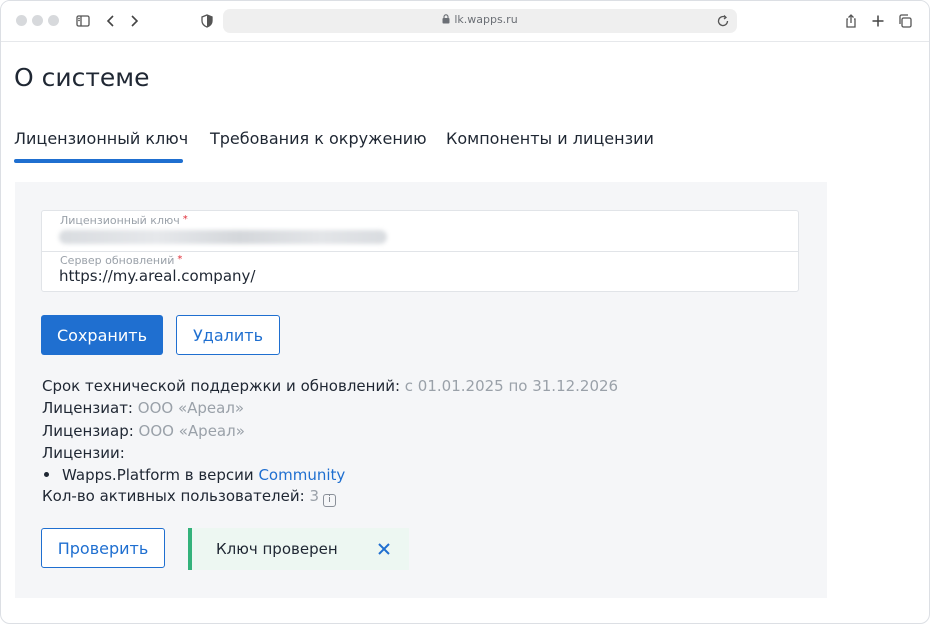 Image resolution: width=930 pixels, height=624 pixels. I want to click on window-minimize-dot, so click(37, 20).